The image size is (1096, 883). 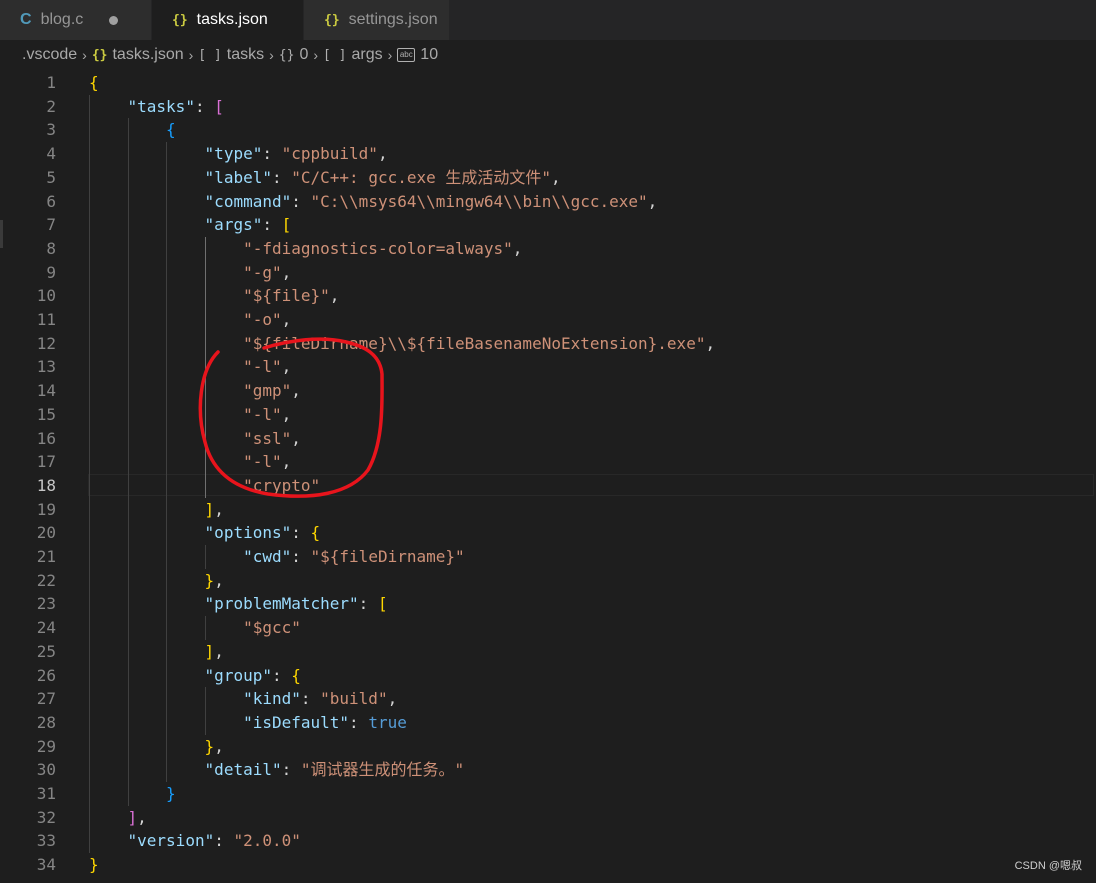 I want to click on code-line: 28 "isDefault": true, so click(x=548, y=723).